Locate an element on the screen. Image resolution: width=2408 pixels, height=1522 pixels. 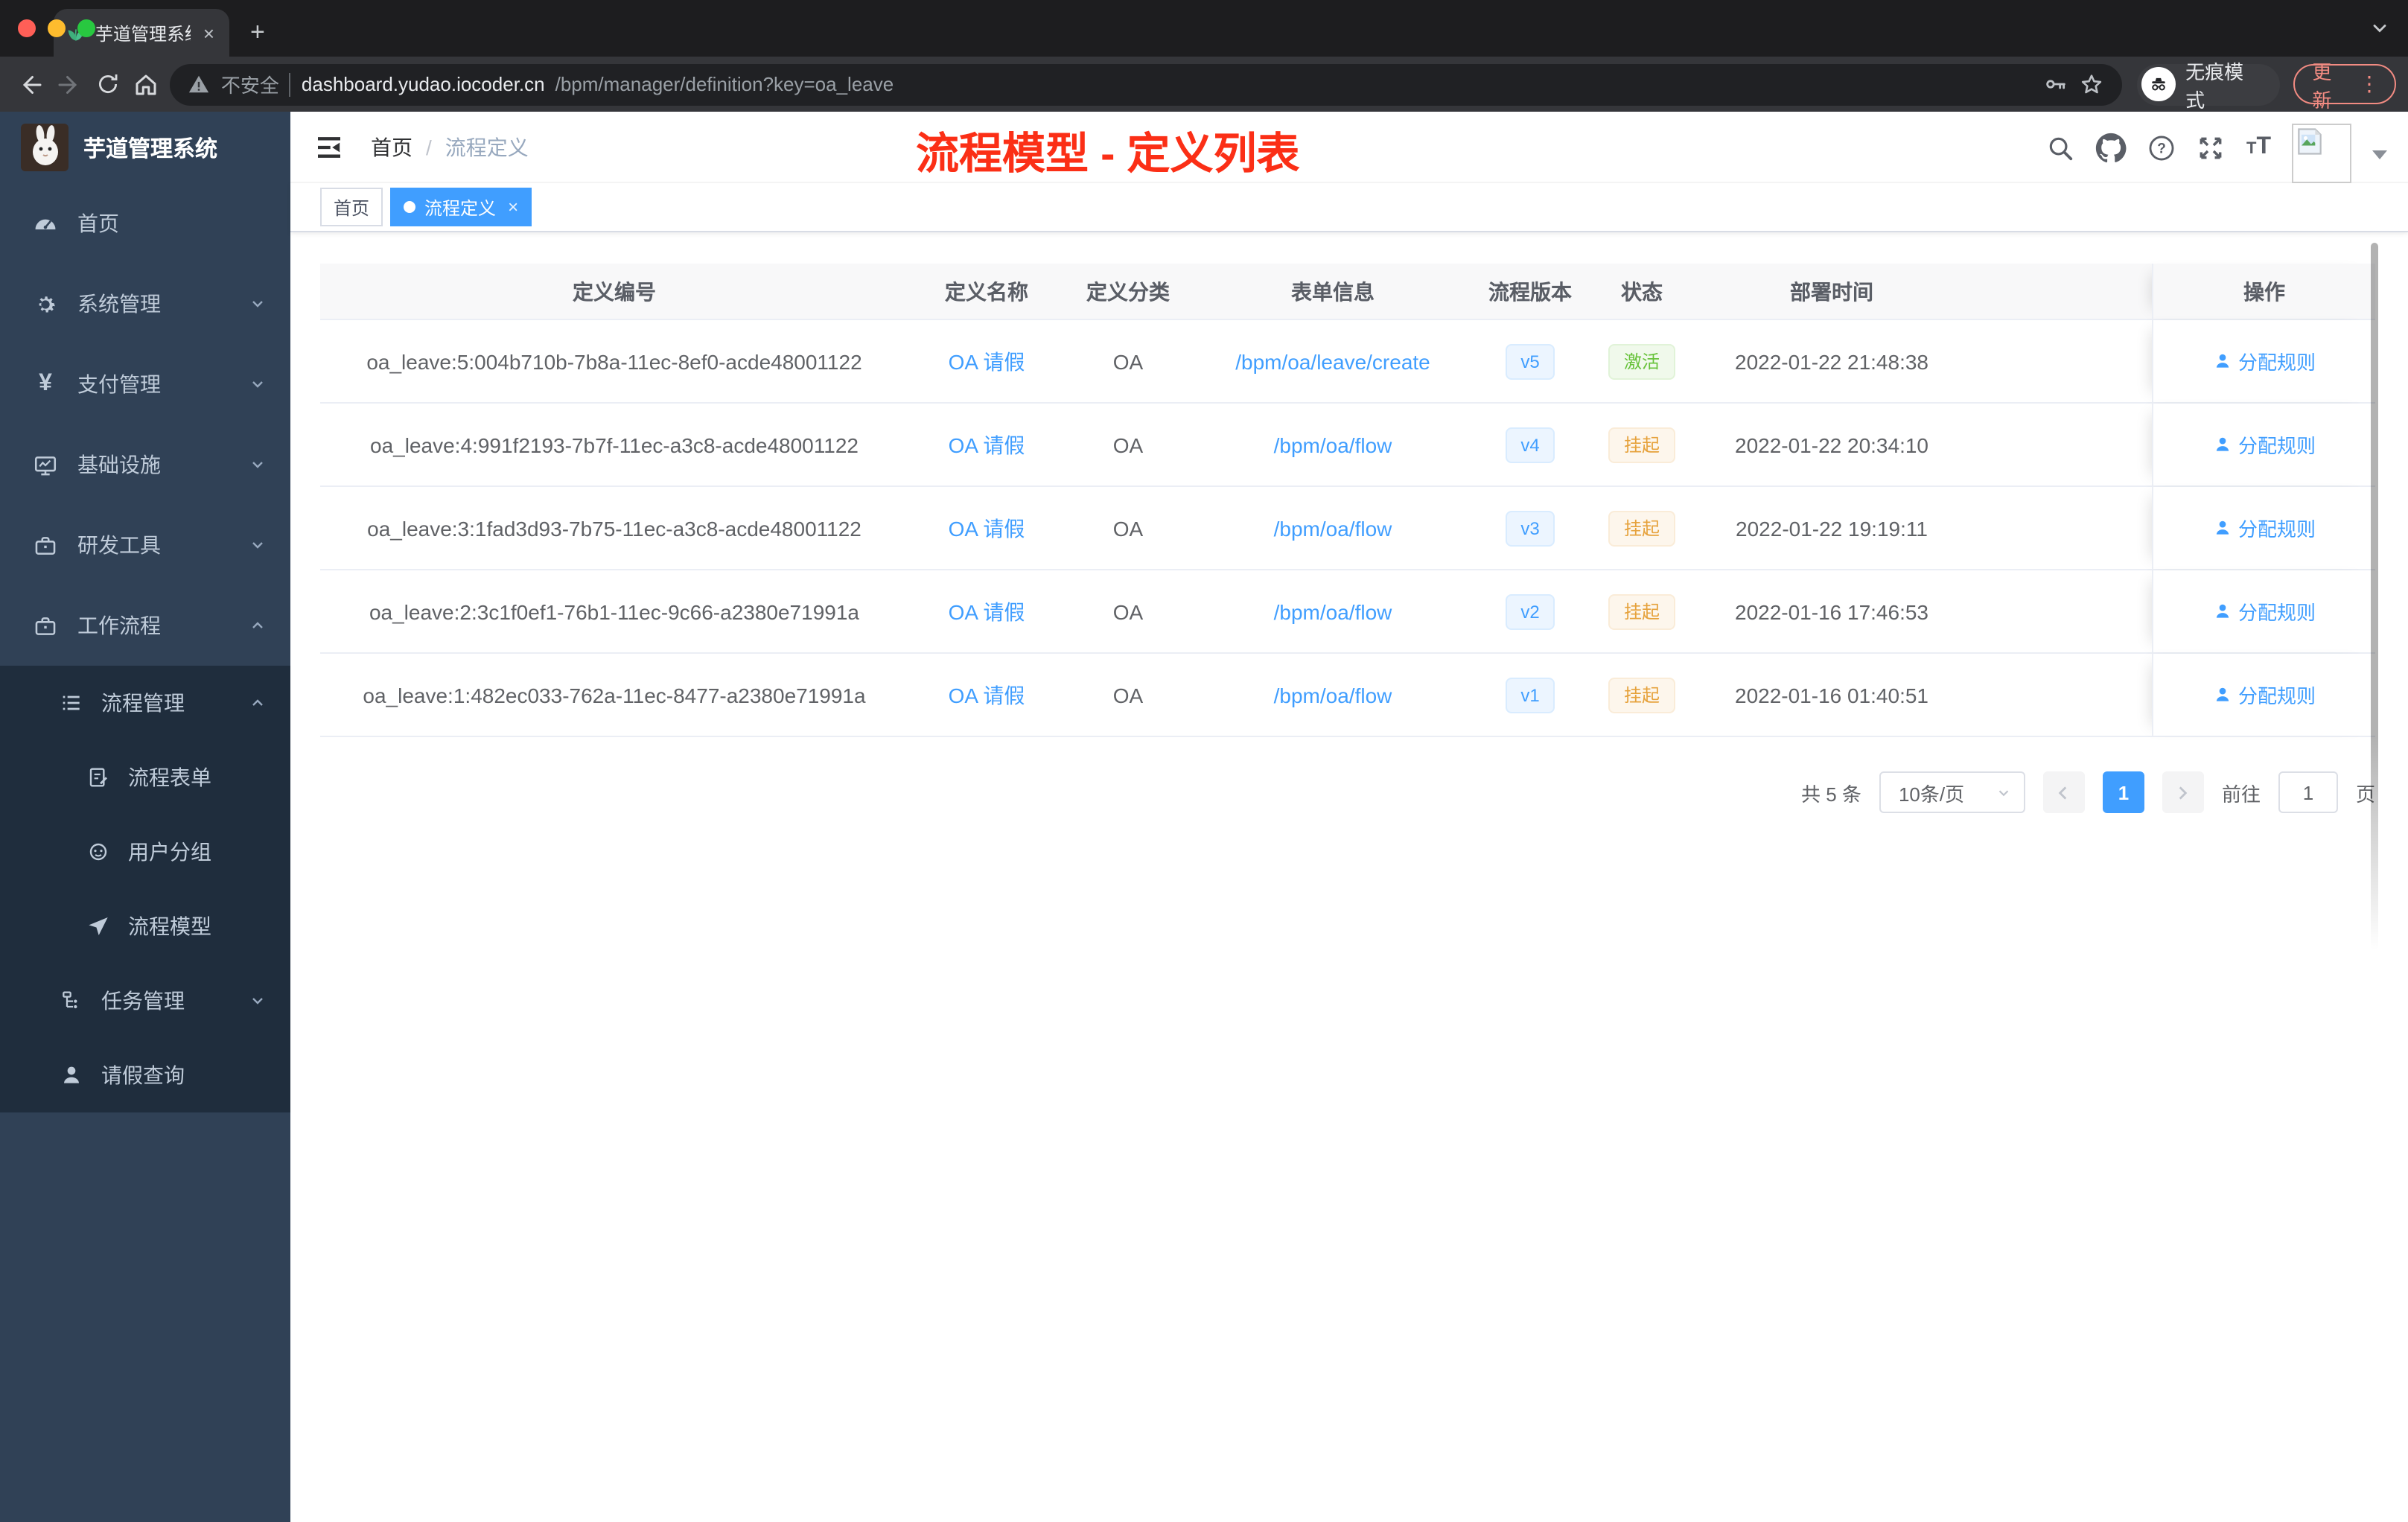
sidebar-item-process-model: 流程模型 is located at coordinates (145, 926).